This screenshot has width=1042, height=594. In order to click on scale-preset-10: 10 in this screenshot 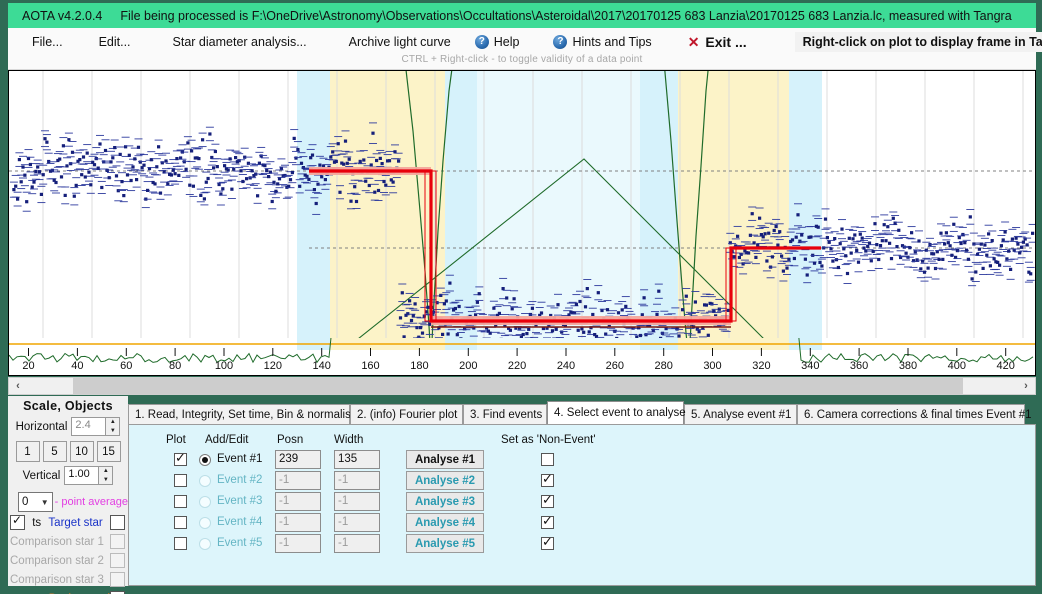, I will do `click(81, 451)`.